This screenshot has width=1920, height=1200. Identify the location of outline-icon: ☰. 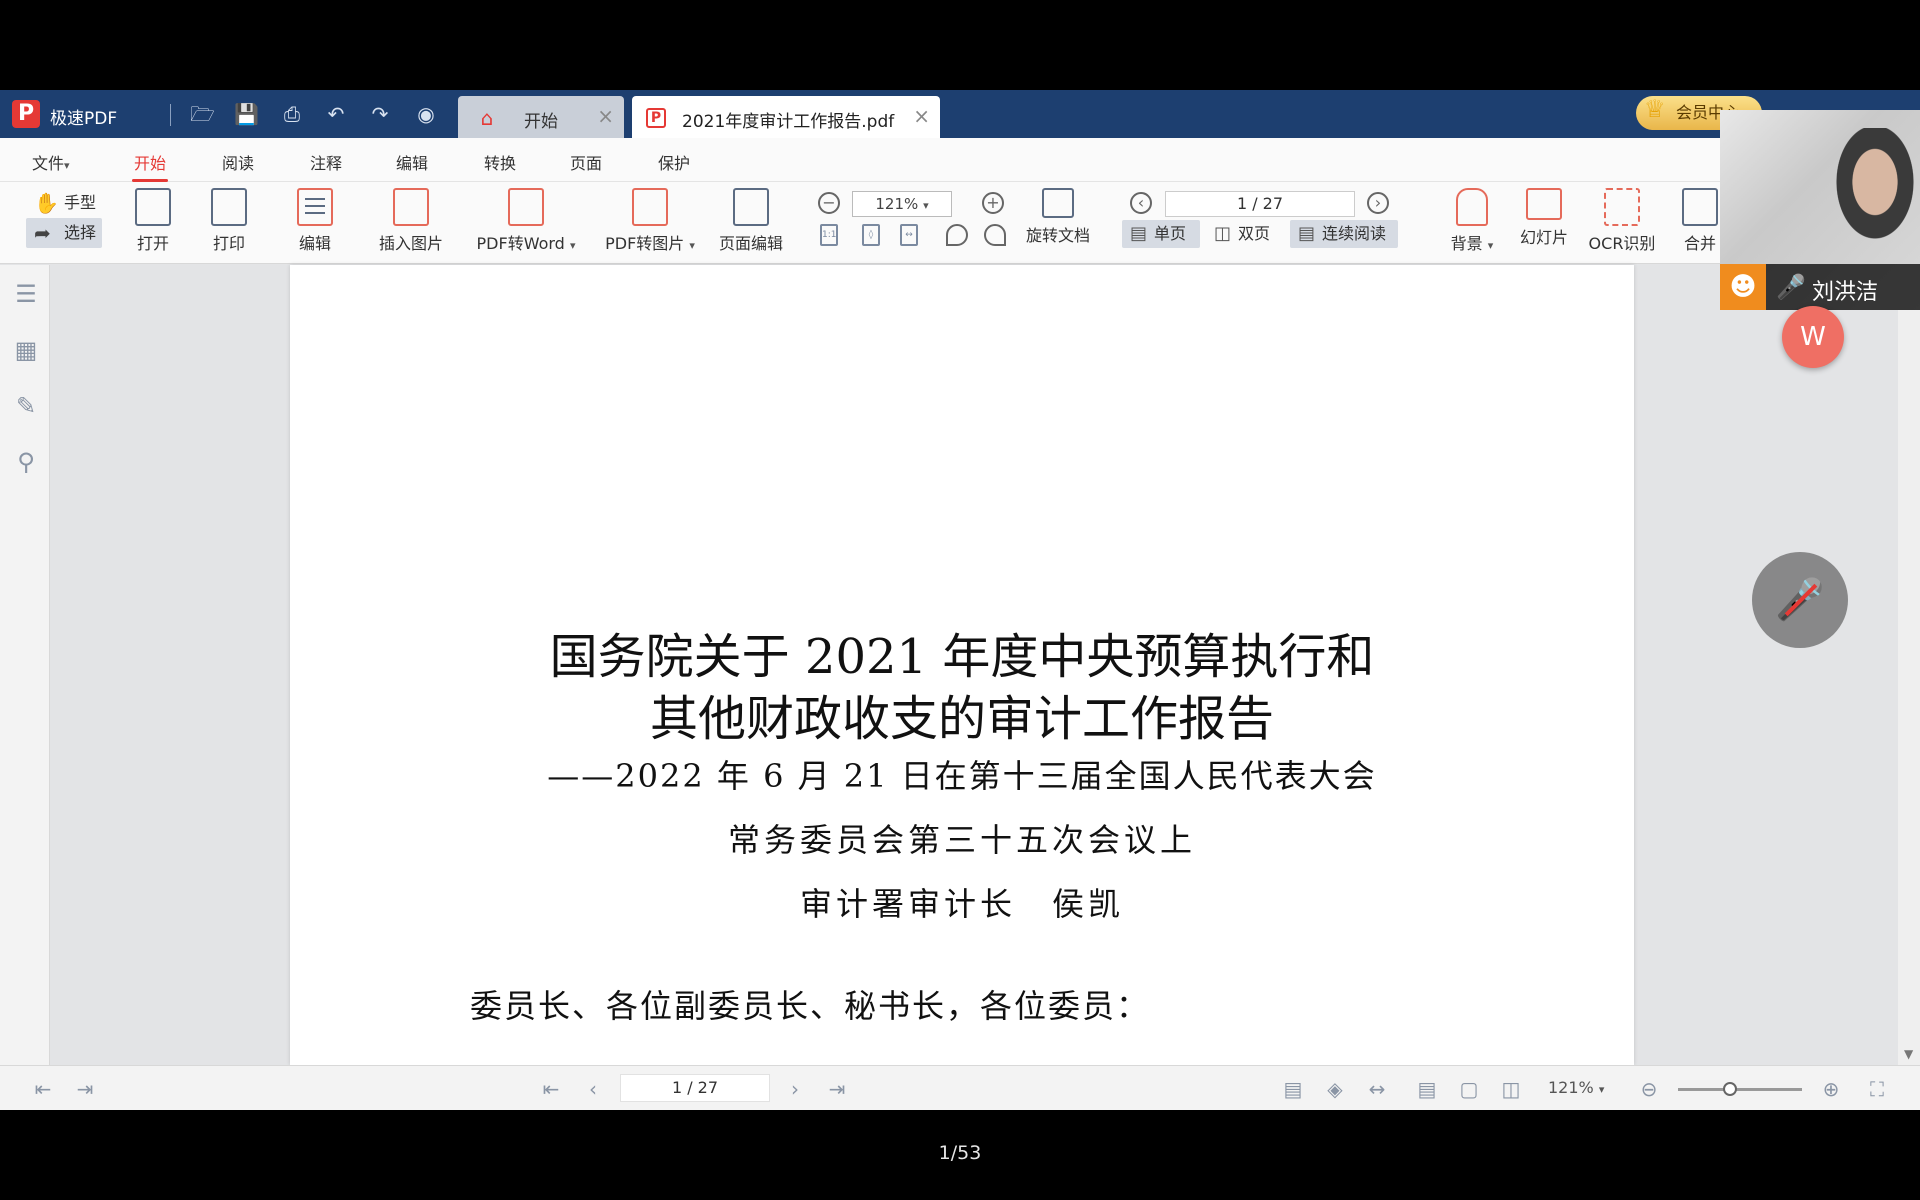
(26, 294).